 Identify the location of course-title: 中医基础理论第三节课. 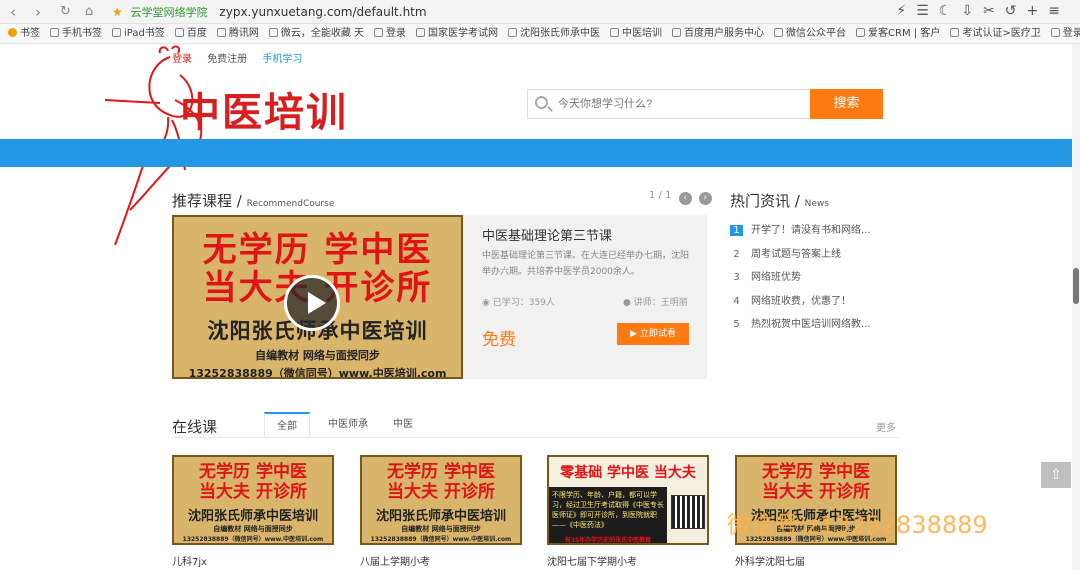
(547, 234).